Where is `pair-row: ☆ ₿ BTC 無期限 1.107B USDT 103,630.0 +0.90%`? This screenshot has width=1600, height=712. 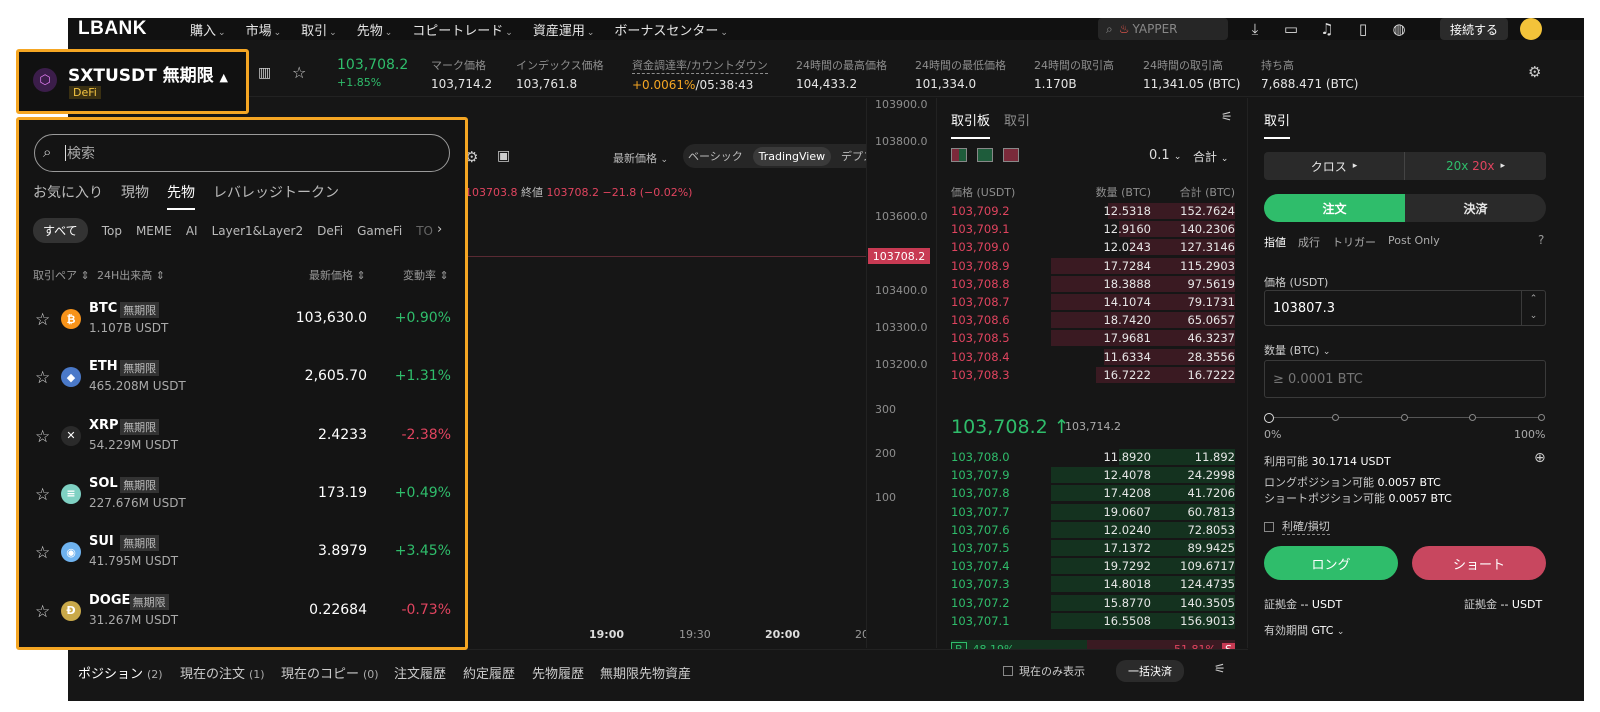
pair-row: ☆ ₿ BTC 無期限 1.107B USDT 103,630.0 +0.90% is located at coordinates (242, 321).